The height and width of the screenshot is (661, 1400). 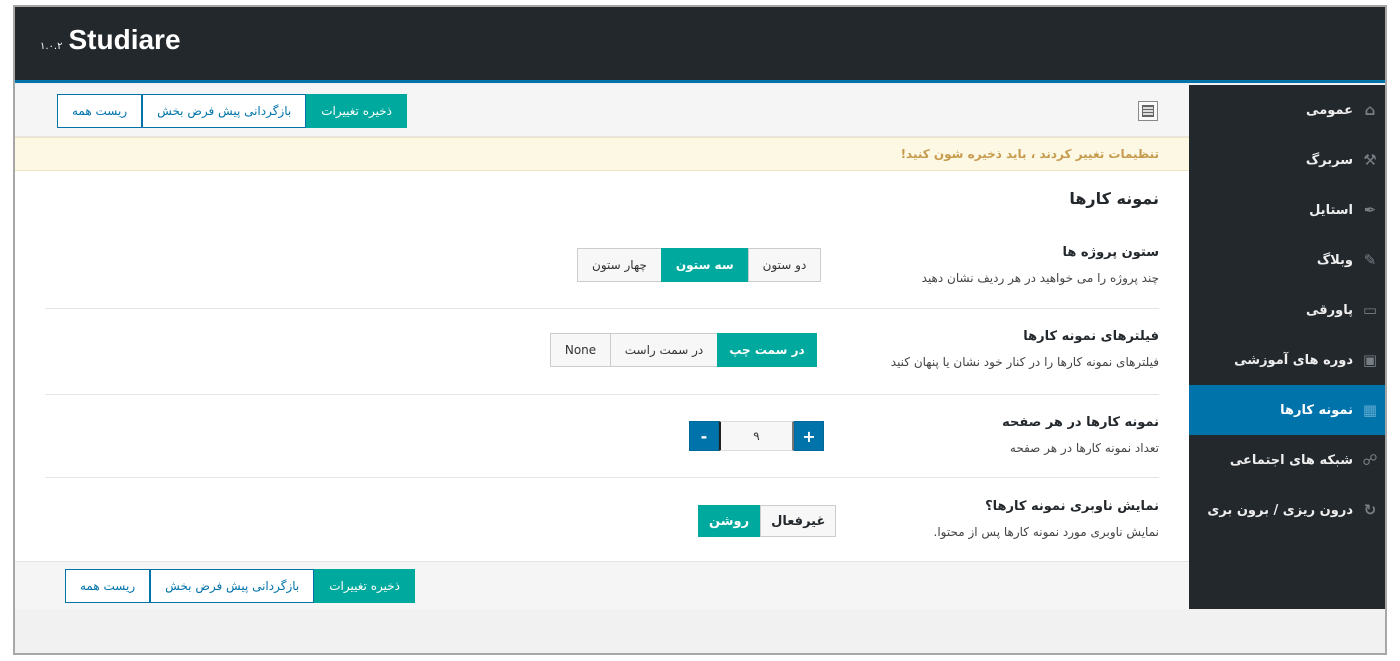 What do you see at coordinates (580, 350) in the screenshot?
I see `option-none: None` at bounding box center [580, 350].